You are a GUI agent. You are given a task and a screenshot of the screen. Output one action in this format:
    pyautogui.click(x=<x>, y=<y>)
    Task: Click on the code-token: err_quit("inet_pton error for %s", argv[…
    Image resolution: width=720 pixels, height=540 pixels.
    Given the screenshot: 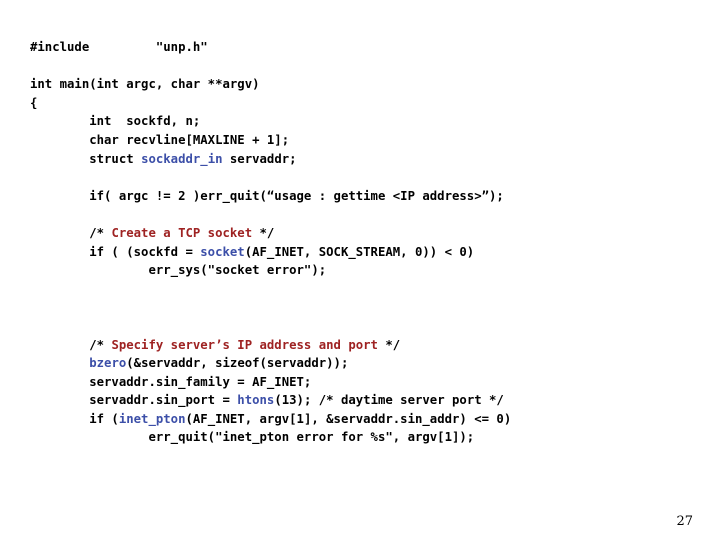 What is the action you would take?
    pyautogui.click(x=252, y=437)
    